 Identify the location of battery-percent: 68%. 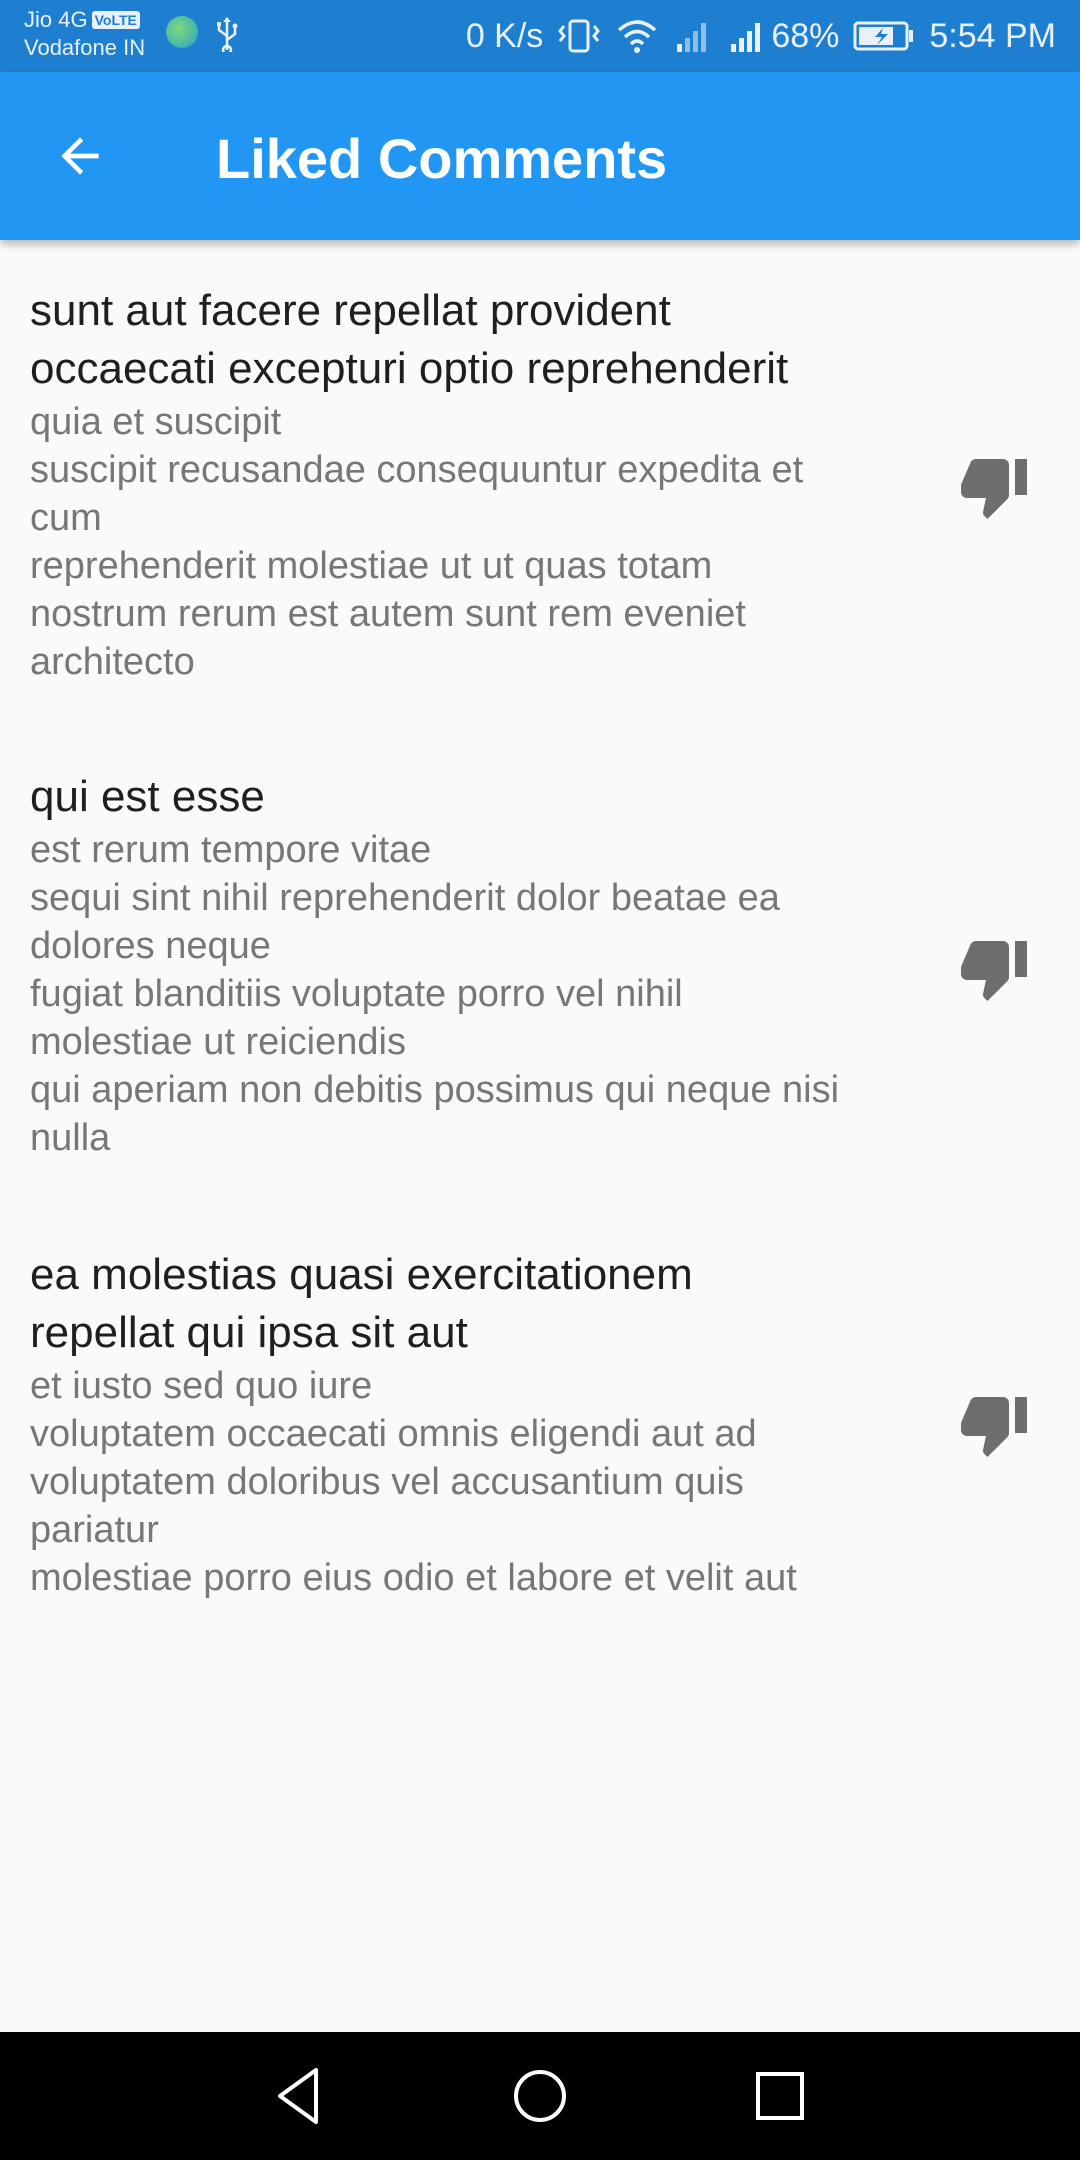
(805, 35).